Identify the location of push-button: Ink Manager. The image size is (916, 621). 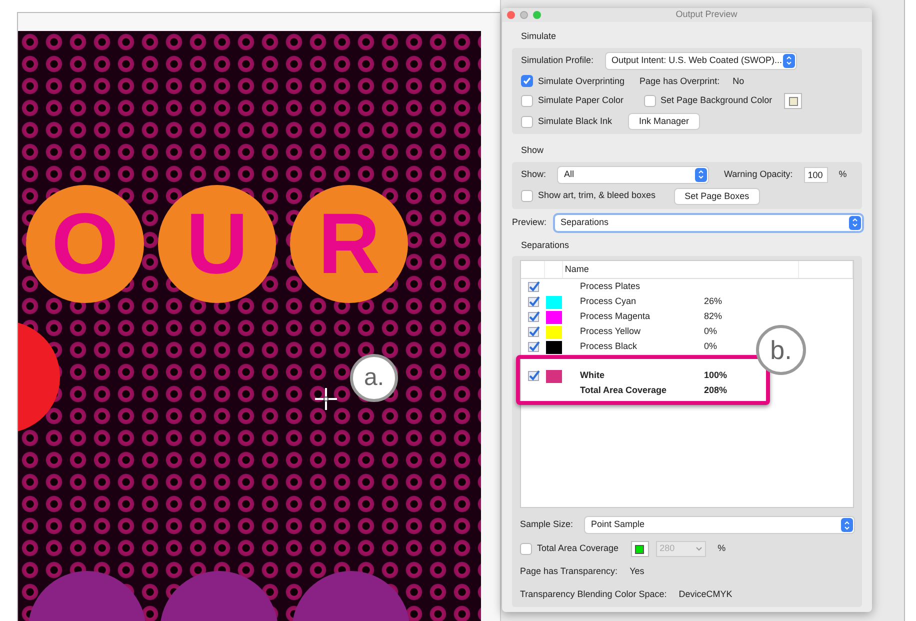
(664, 121).